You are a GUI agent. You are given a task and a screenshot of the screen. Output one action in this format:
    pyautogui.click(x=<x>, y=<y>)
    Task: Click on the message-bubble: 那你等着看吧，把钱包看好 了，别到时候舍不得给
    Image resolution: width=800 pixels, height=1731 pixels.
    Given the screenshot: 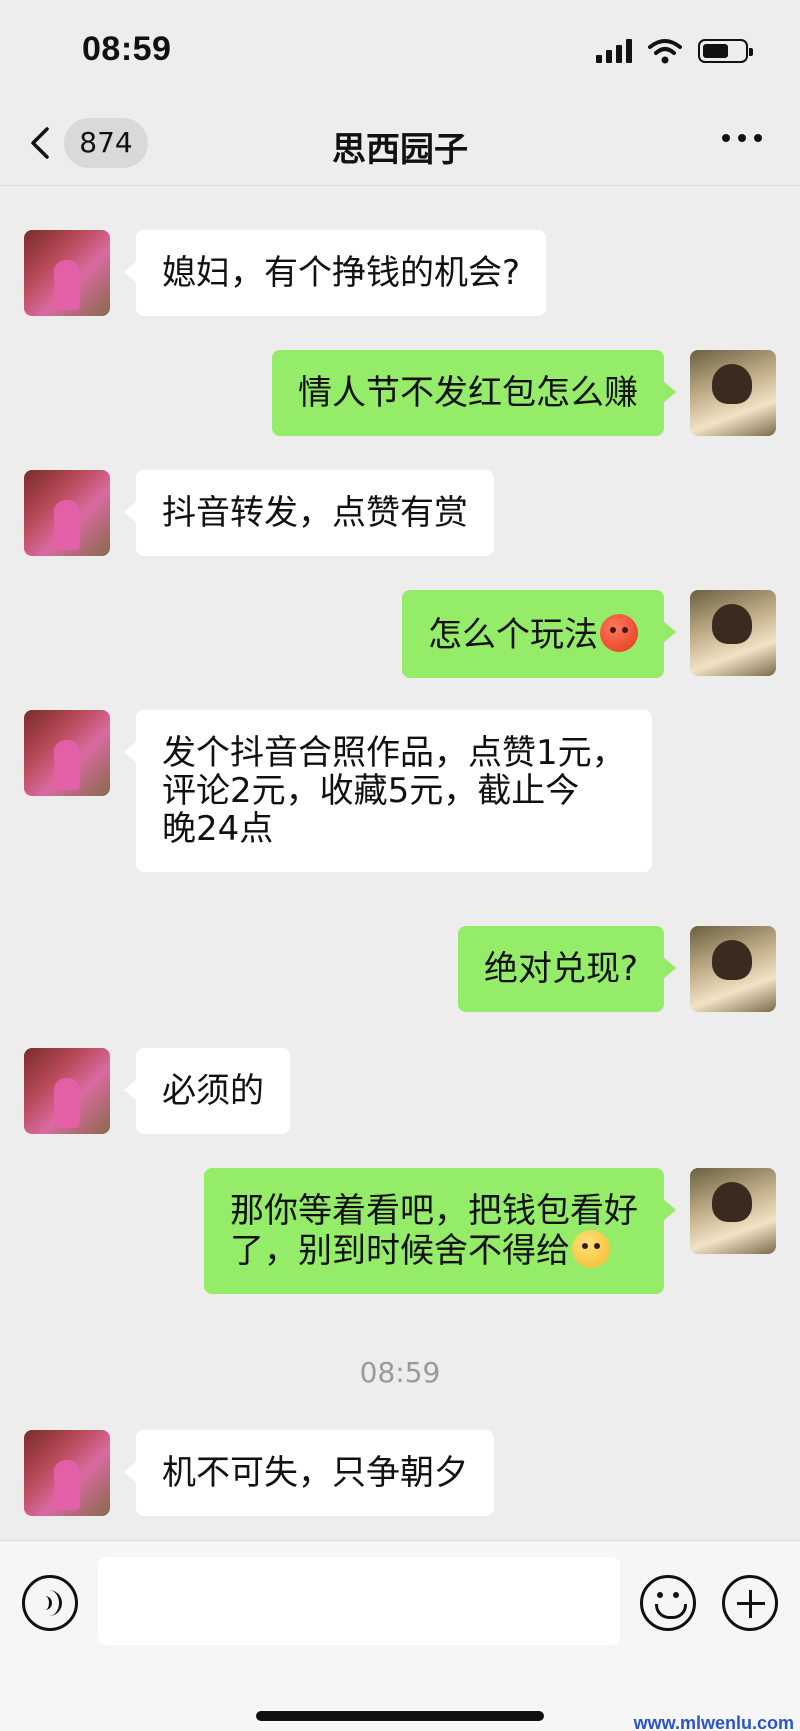 What is the action you would take?
    pyautogui.click(x=440, y=1231)
    